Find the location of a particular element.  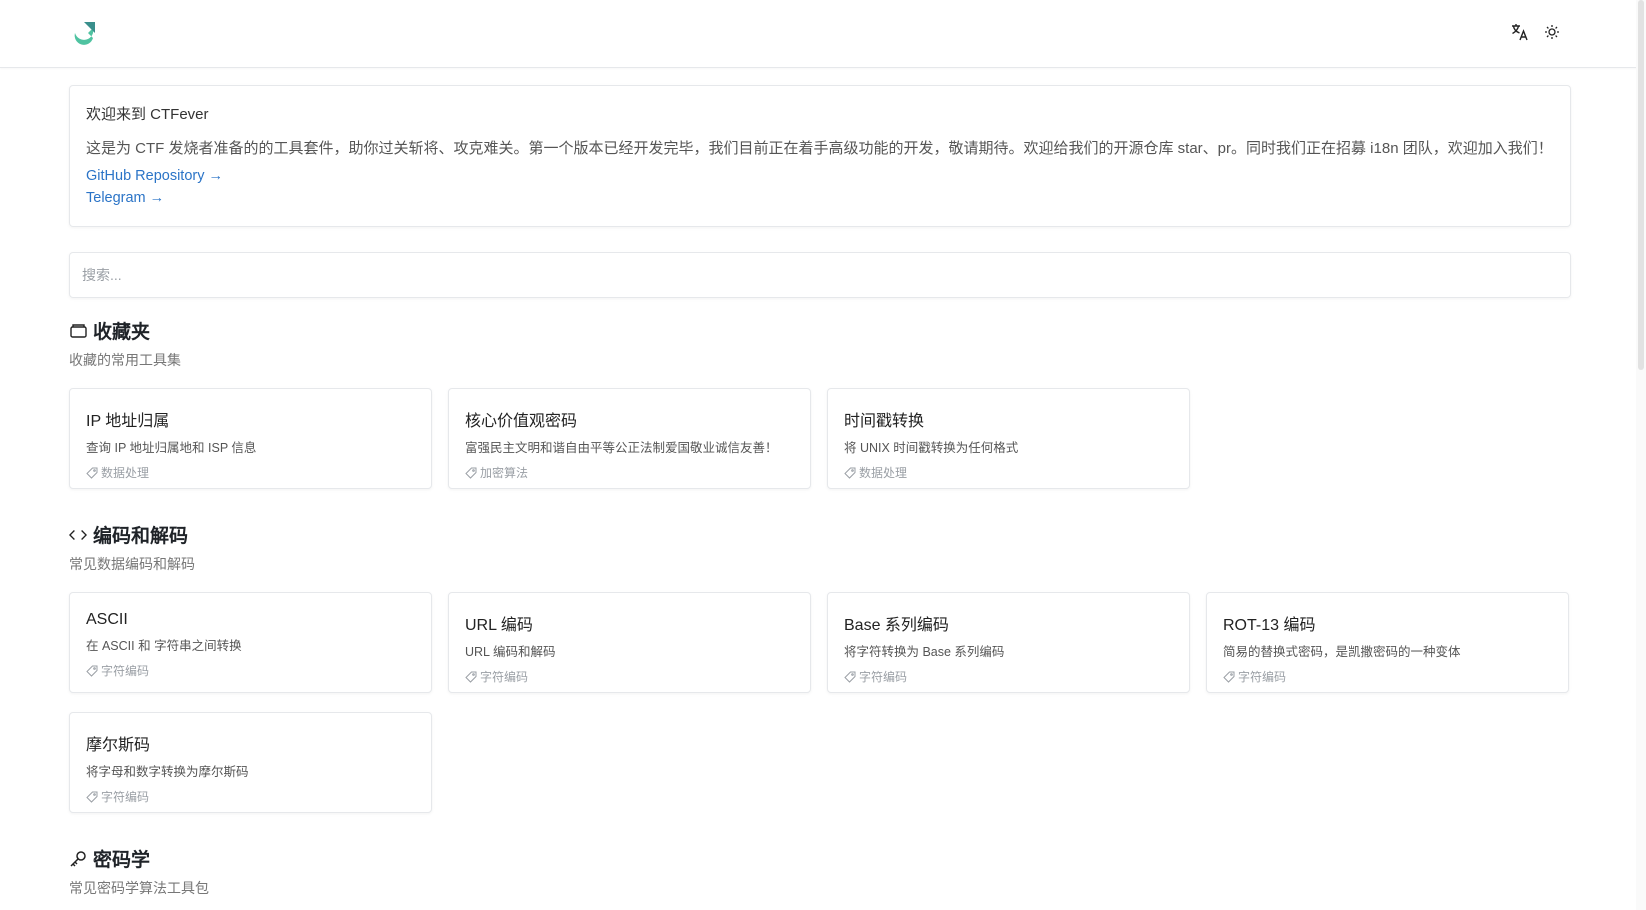

section-desc: 常见数据编码和解码 is located at coordinates (132, 564).